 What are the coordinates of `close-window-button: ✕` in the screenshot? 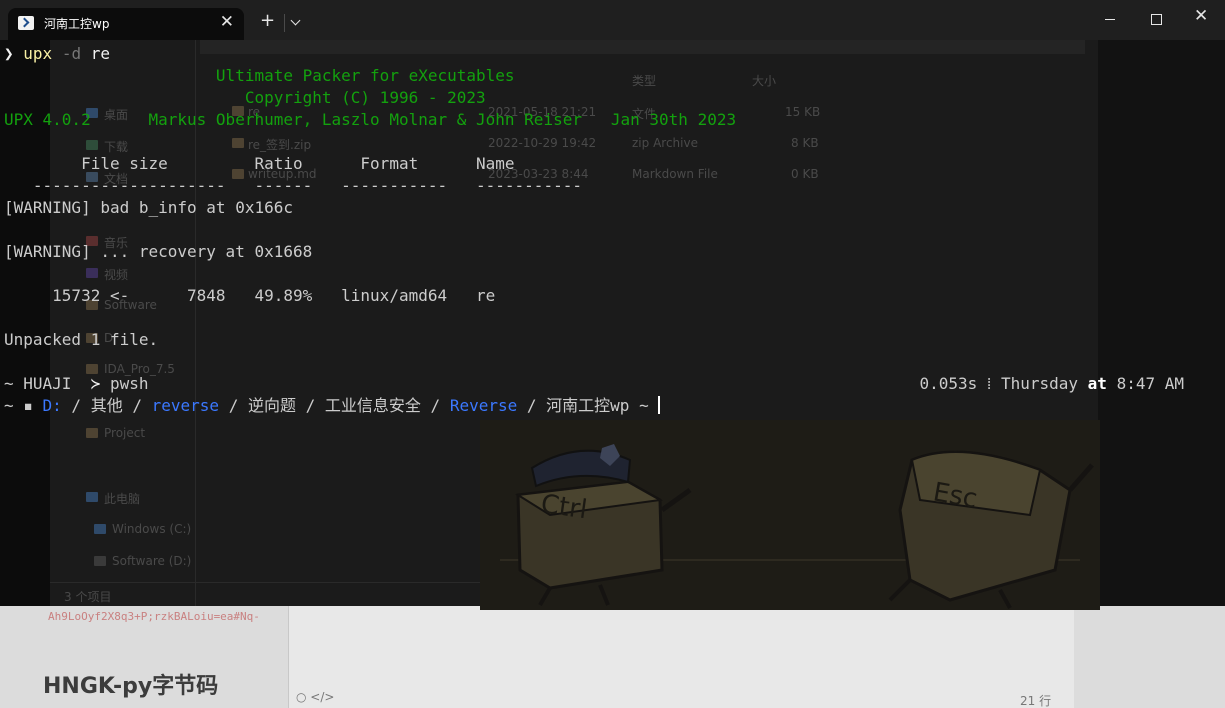 It's located at (1201, 16).